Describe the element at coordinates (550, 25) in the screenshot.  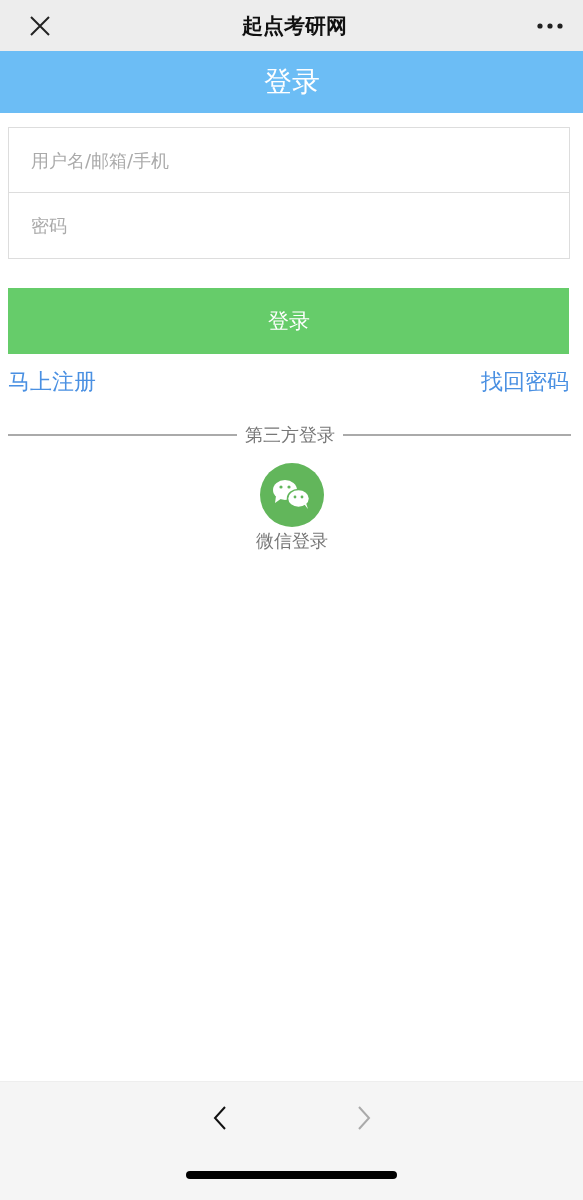
I see `more-icon` at that location.